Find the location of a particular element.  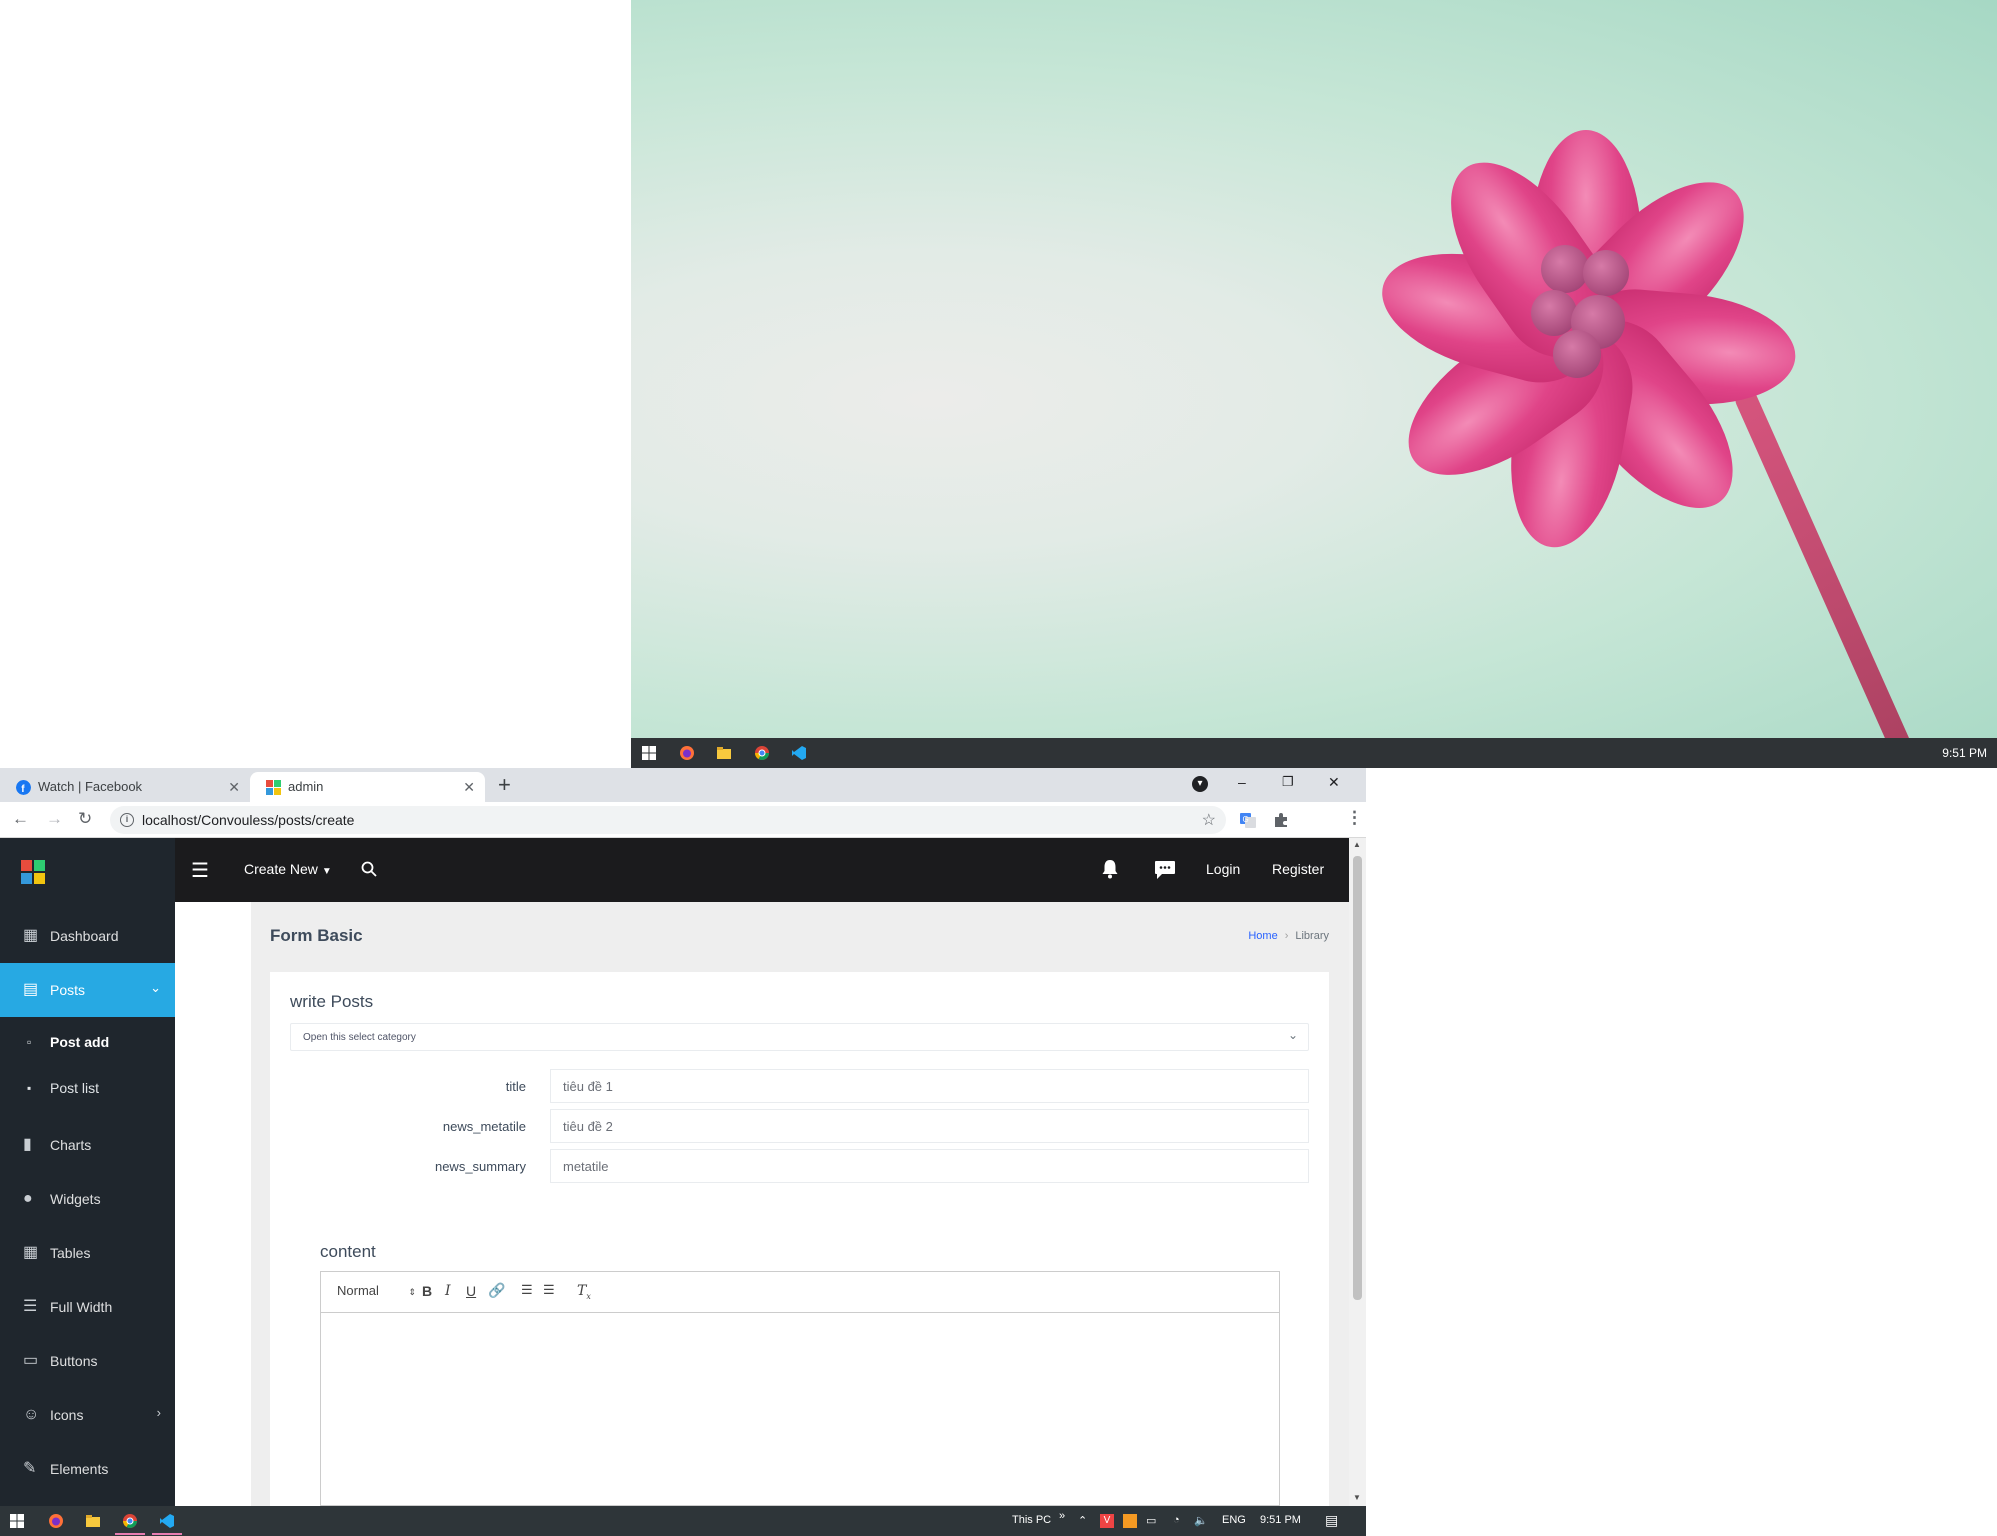

register-link: Register is located at coordinates (1298, 869).